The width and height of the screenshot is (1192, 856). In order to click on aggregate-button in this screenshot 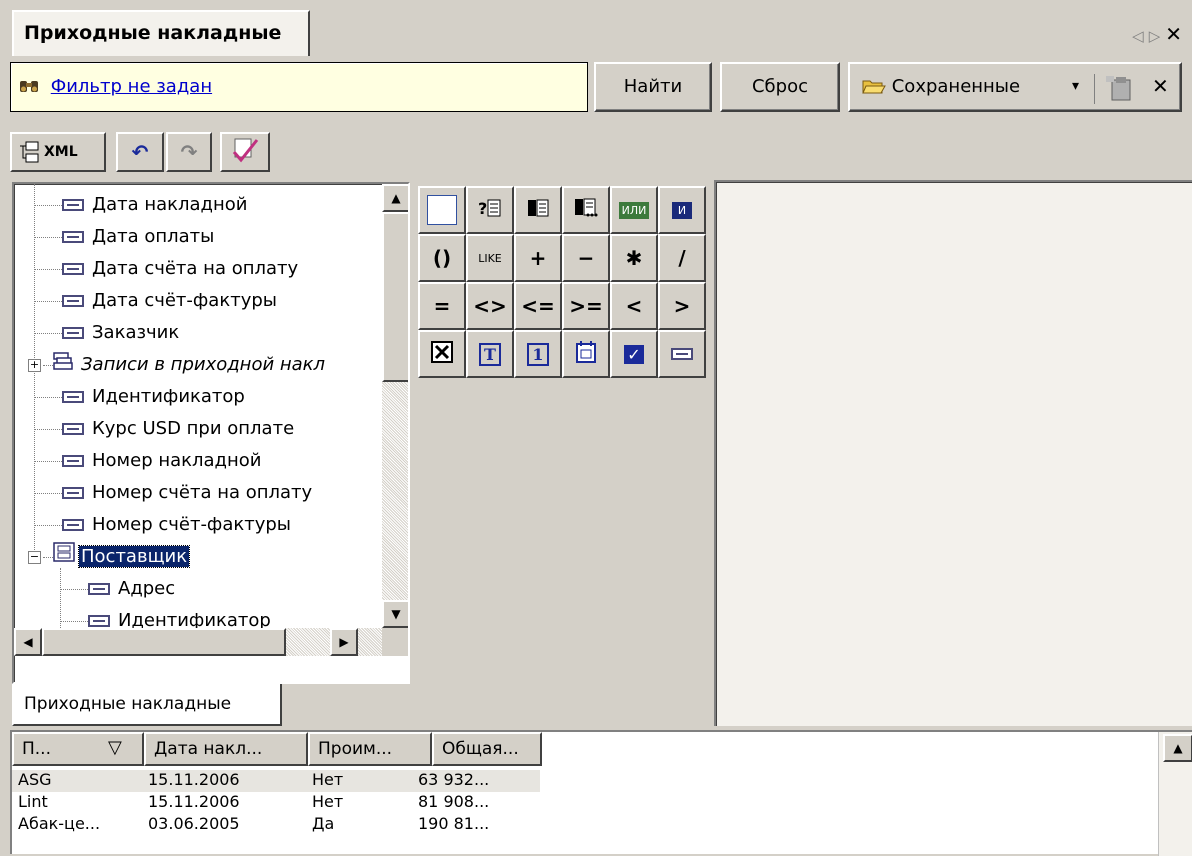, I will do `click(538, 210)`.